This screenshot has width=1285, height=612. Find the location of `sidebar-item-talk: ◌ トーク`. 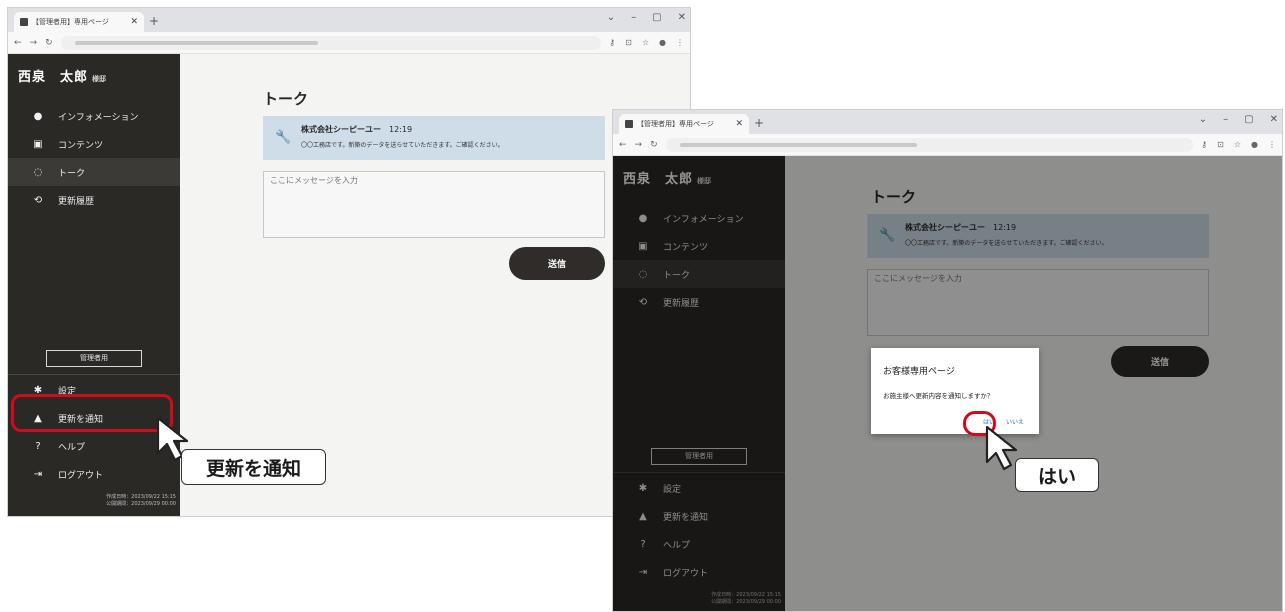

sidebar-item-talk: ◌ トーク is located at coordinates (94, 172).